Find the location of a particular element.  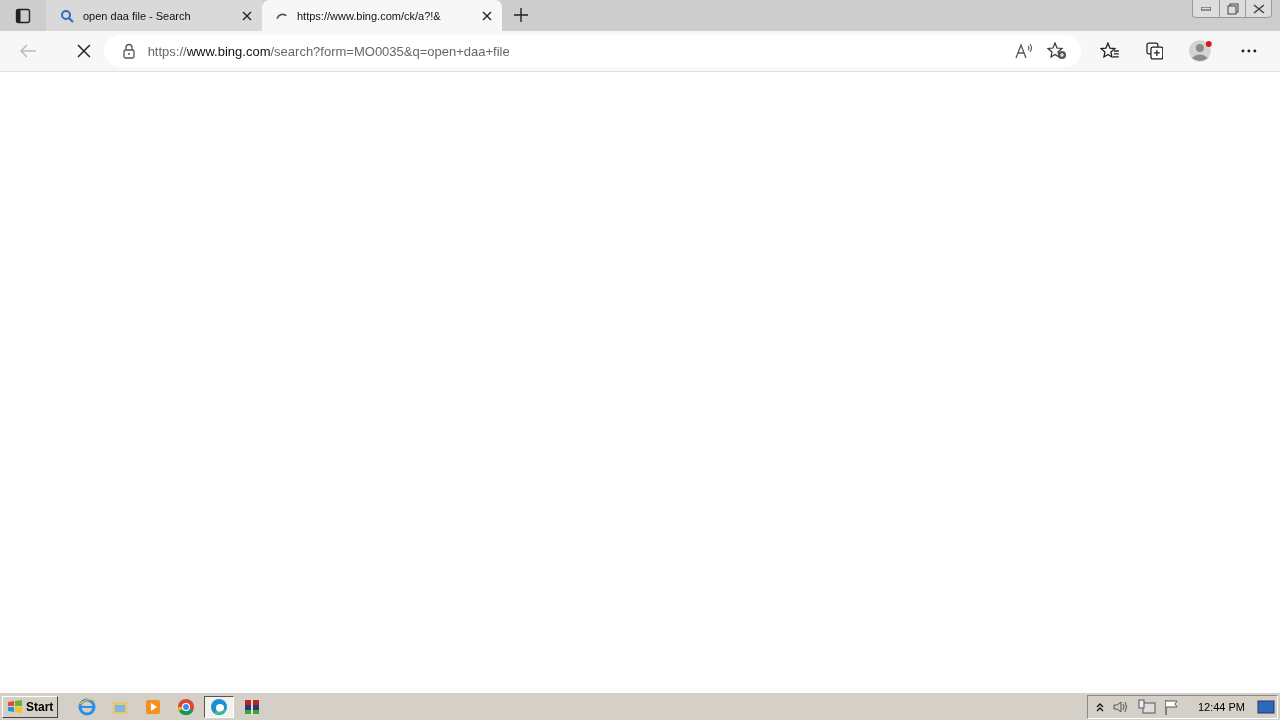

loading-spinner-icon is located at coordinates (282, 15).